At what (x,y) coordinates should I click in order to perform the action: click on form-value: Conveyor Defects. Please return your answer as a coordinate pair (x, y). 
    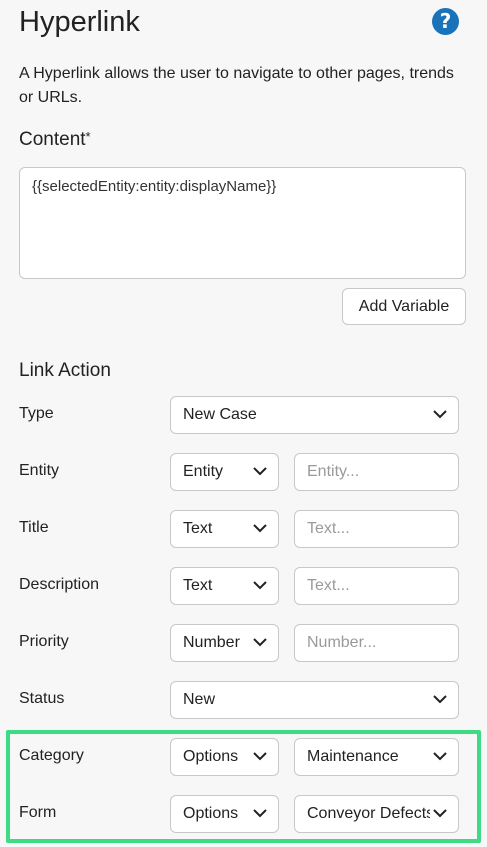
    Looking at the image, I should click on (371, 813).